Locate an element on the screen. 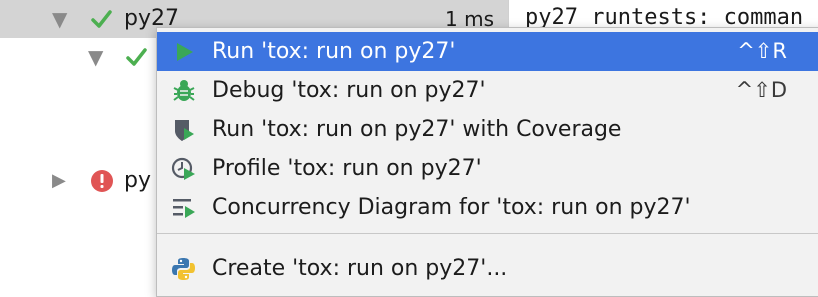 This screenshot has height=297, width=818. menu-item-debug: Debug 'tox: run on py27' ^⇧D is located at coordinates (487, 90).